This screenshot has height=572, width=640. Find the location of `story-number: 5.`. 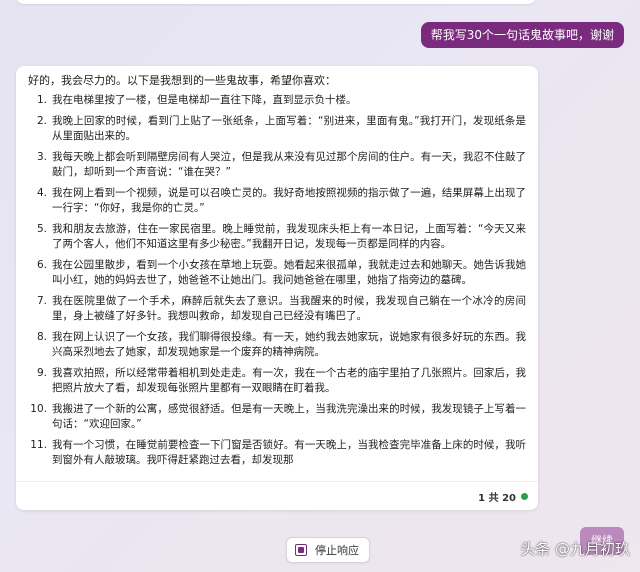

story-number: 5. is located at coordinates (41, 228).